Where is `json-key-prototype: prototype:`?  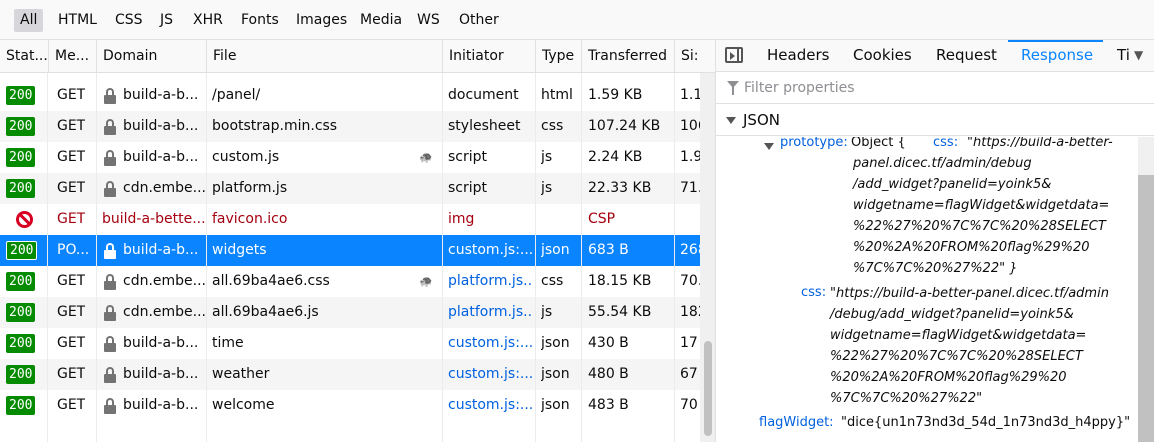 json-key-prototype: prototype: is located at coordinates (814, 143).